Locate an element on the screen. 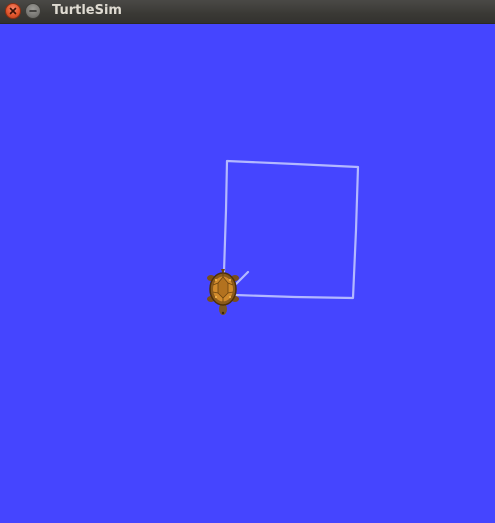 The image size is (495, 523). close-icon is located at coordinates (13, 11).